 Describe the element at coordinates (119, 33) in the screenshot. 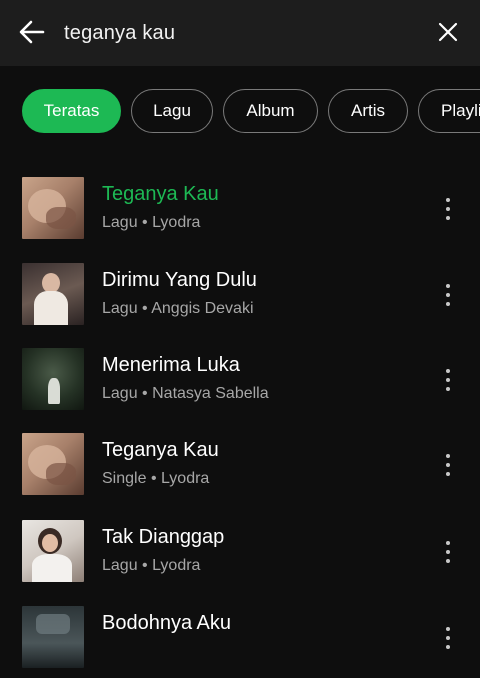

I see `search-input: teganya kau` at that location.